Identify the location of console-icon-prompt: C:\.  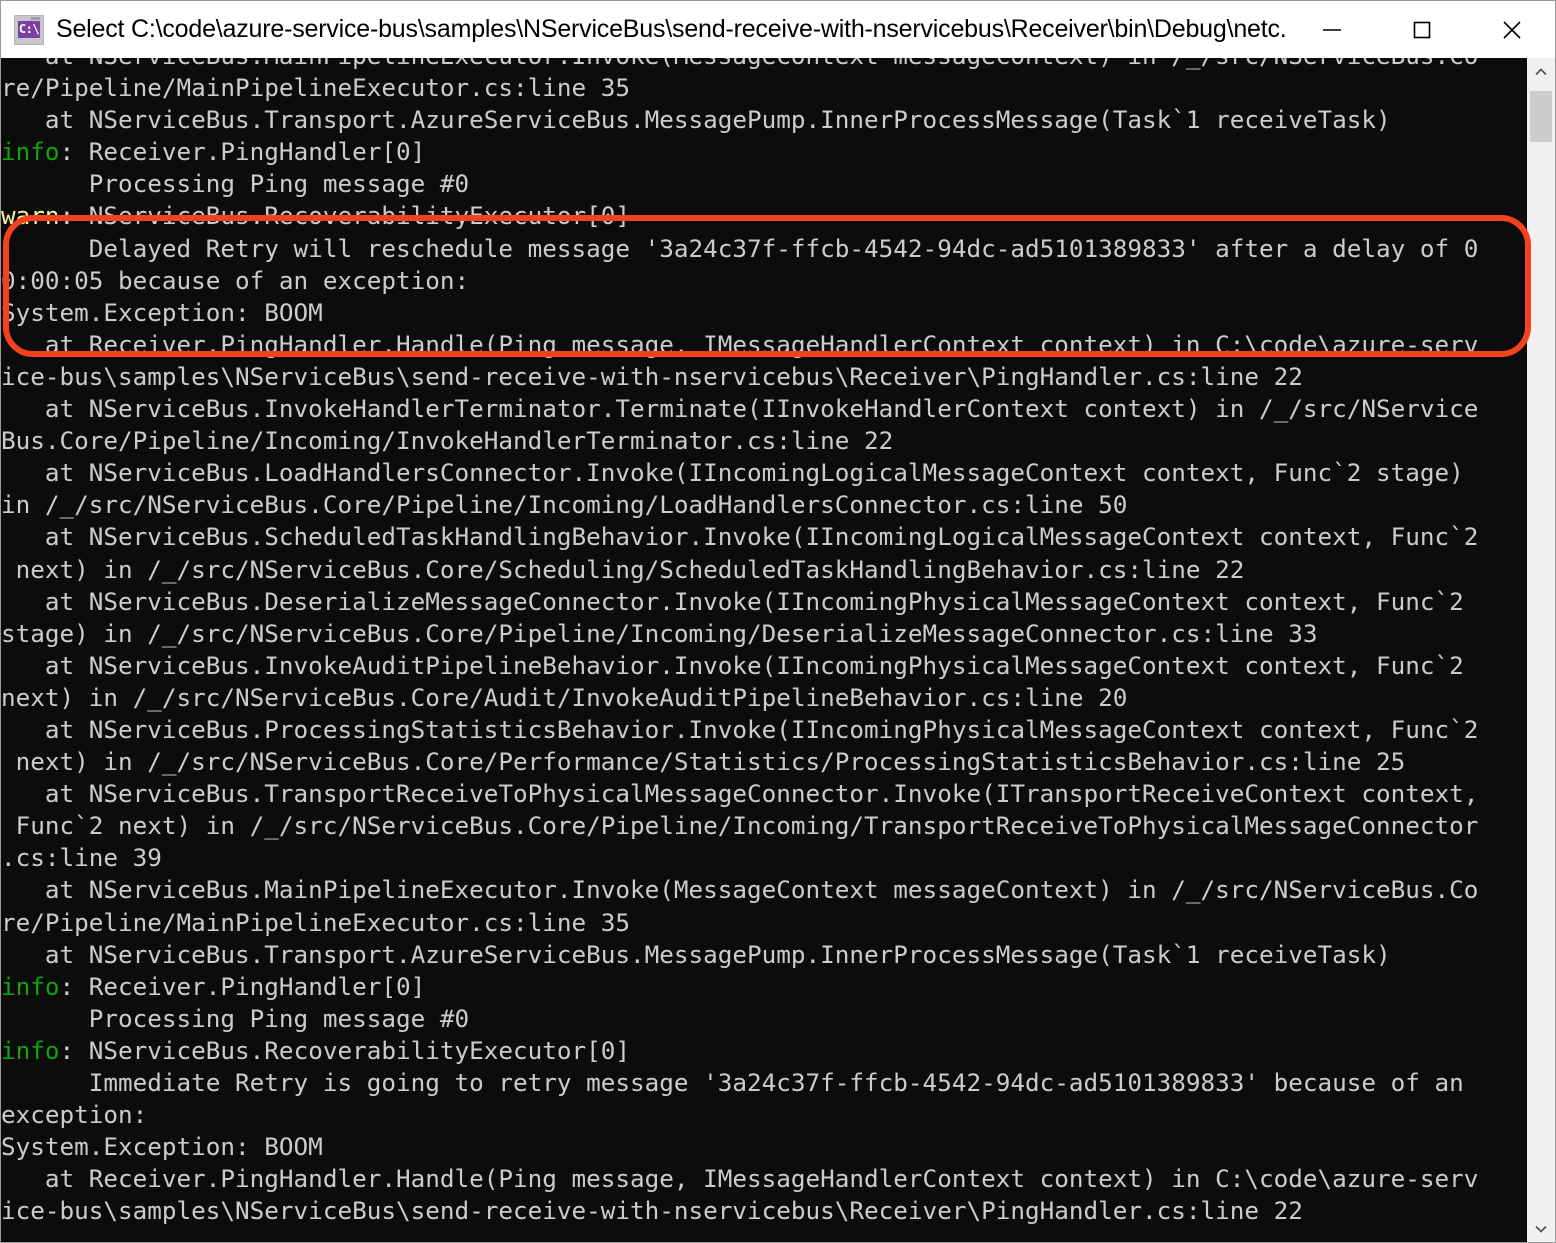
(29, 29).